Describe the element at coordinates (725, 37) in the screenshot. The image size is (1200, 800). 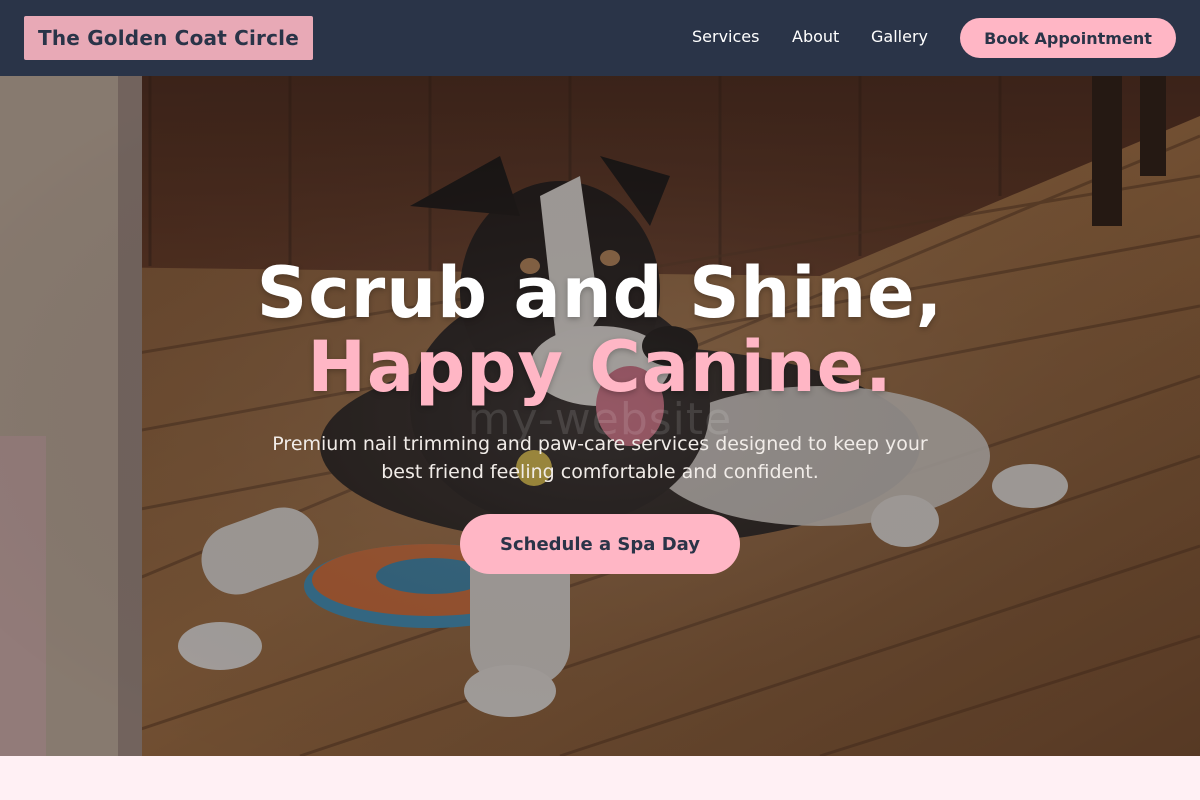
I see `nav-link-services: Services` at that location.